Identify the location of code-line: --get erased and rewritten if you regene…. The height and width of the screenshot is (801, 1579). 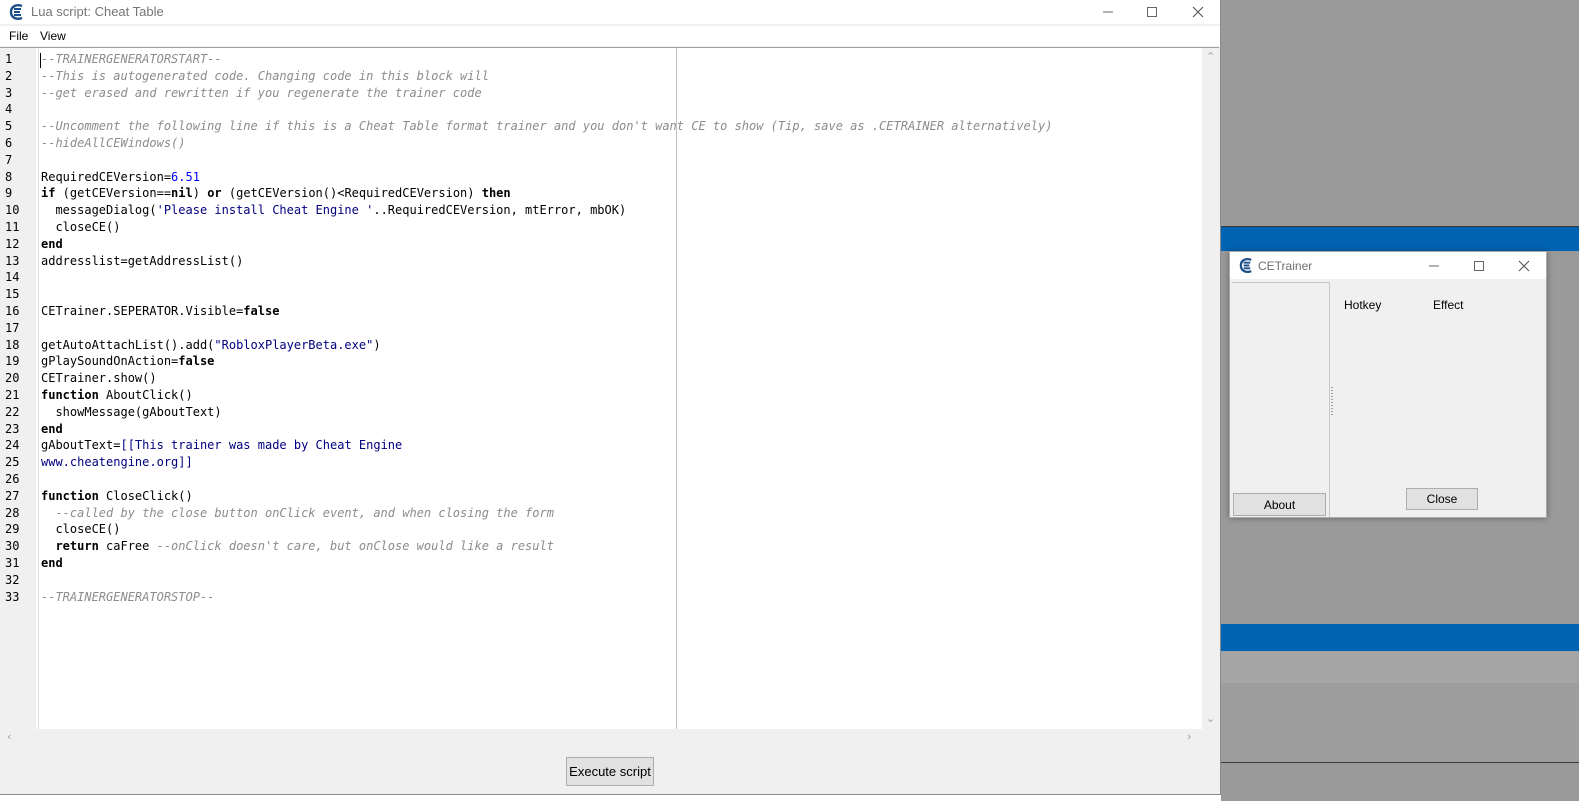
(261, 93).